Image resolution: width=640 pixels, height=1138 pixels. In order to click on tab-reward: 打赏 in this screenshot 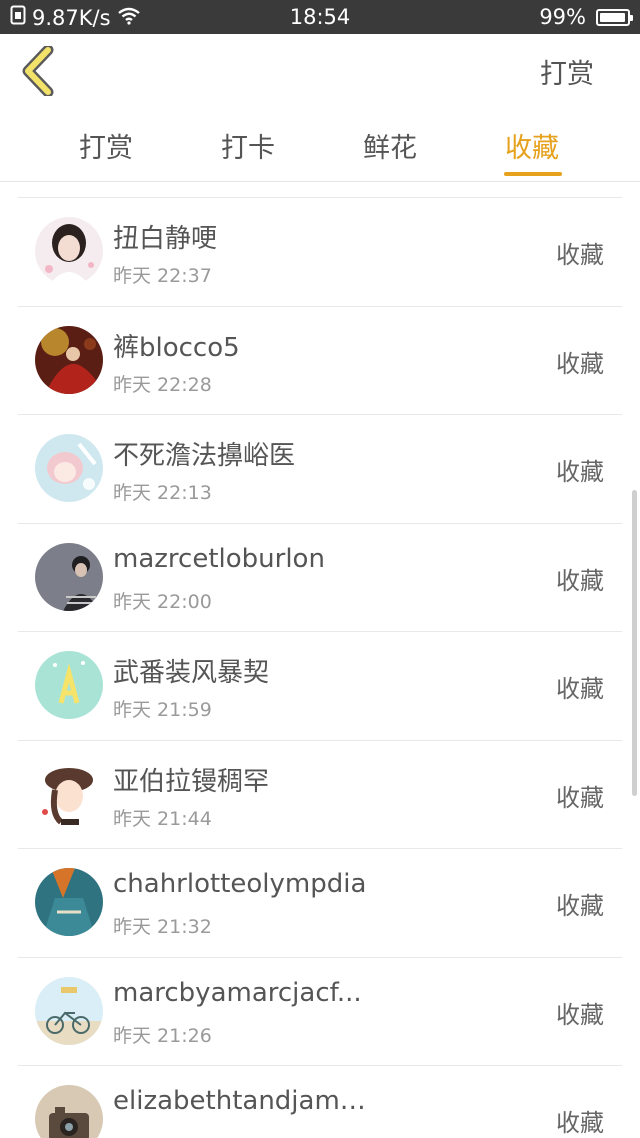, I will do `click(106, 145)`.